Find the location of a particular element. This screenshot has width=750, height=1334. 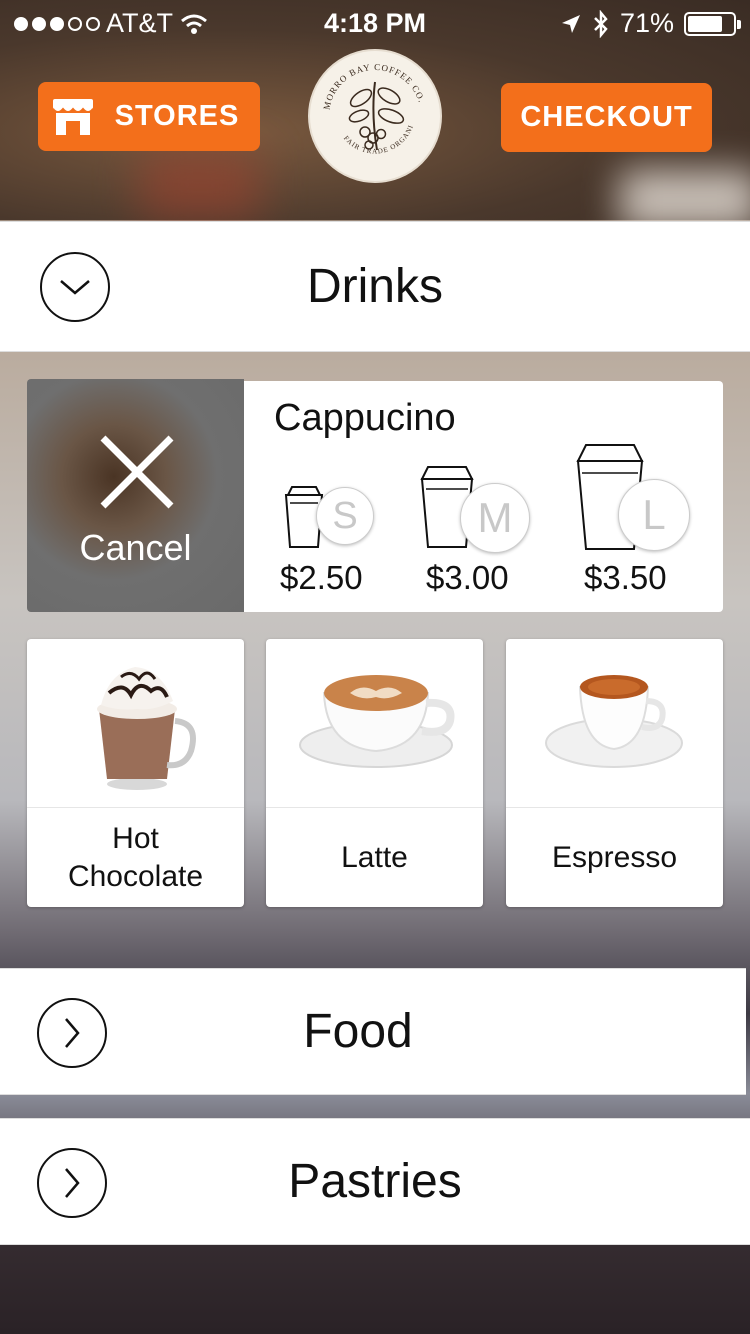

product-label: Latte is located at coordinates (374, 857).